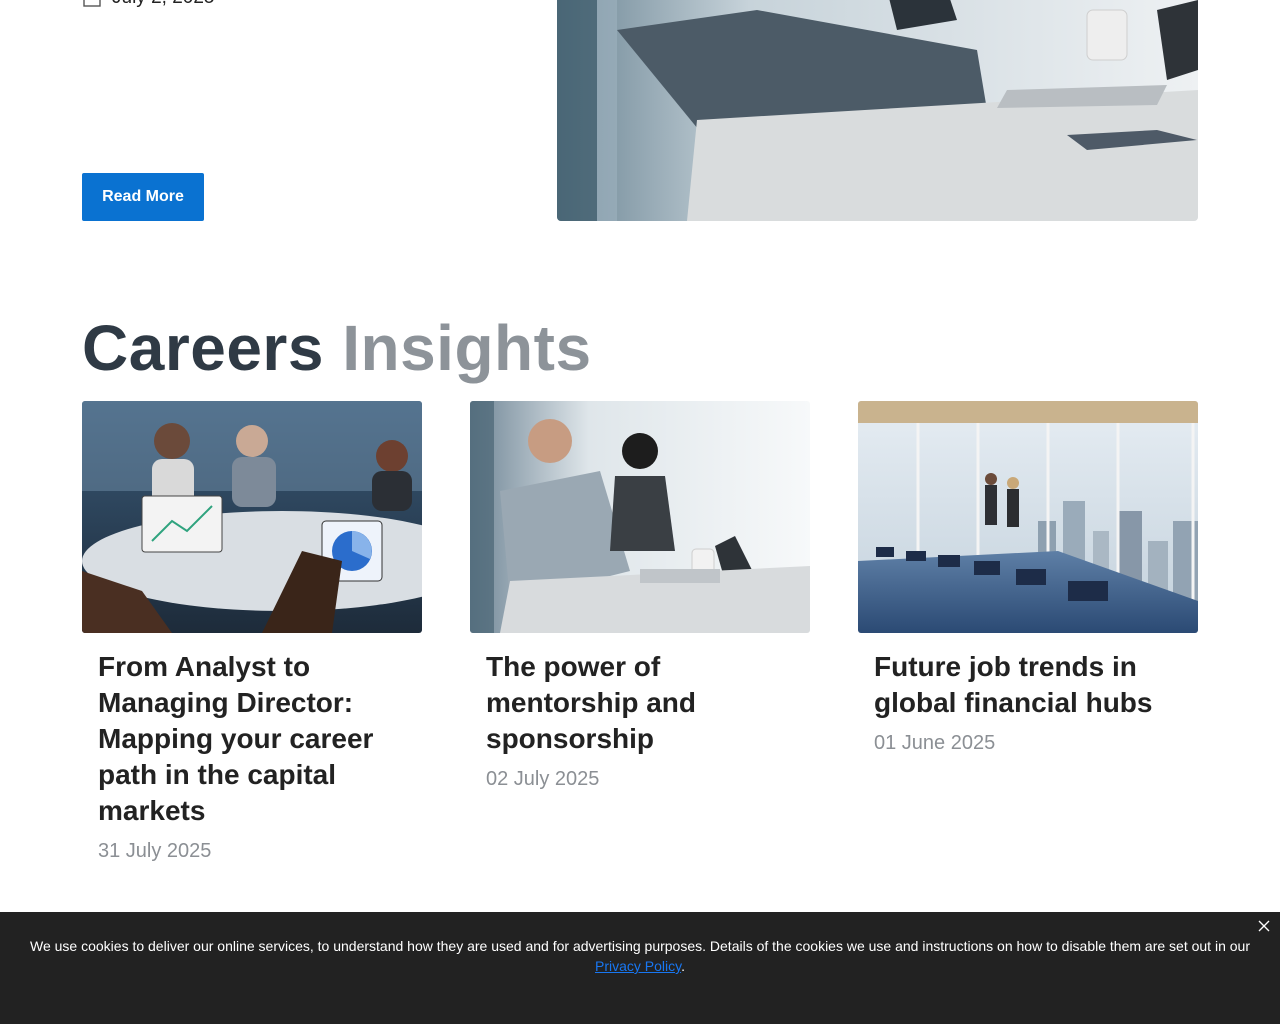  Describe the element at coordinates (467, 348) in the screenshot. I see `section-title-secondary: Insights` at that location.